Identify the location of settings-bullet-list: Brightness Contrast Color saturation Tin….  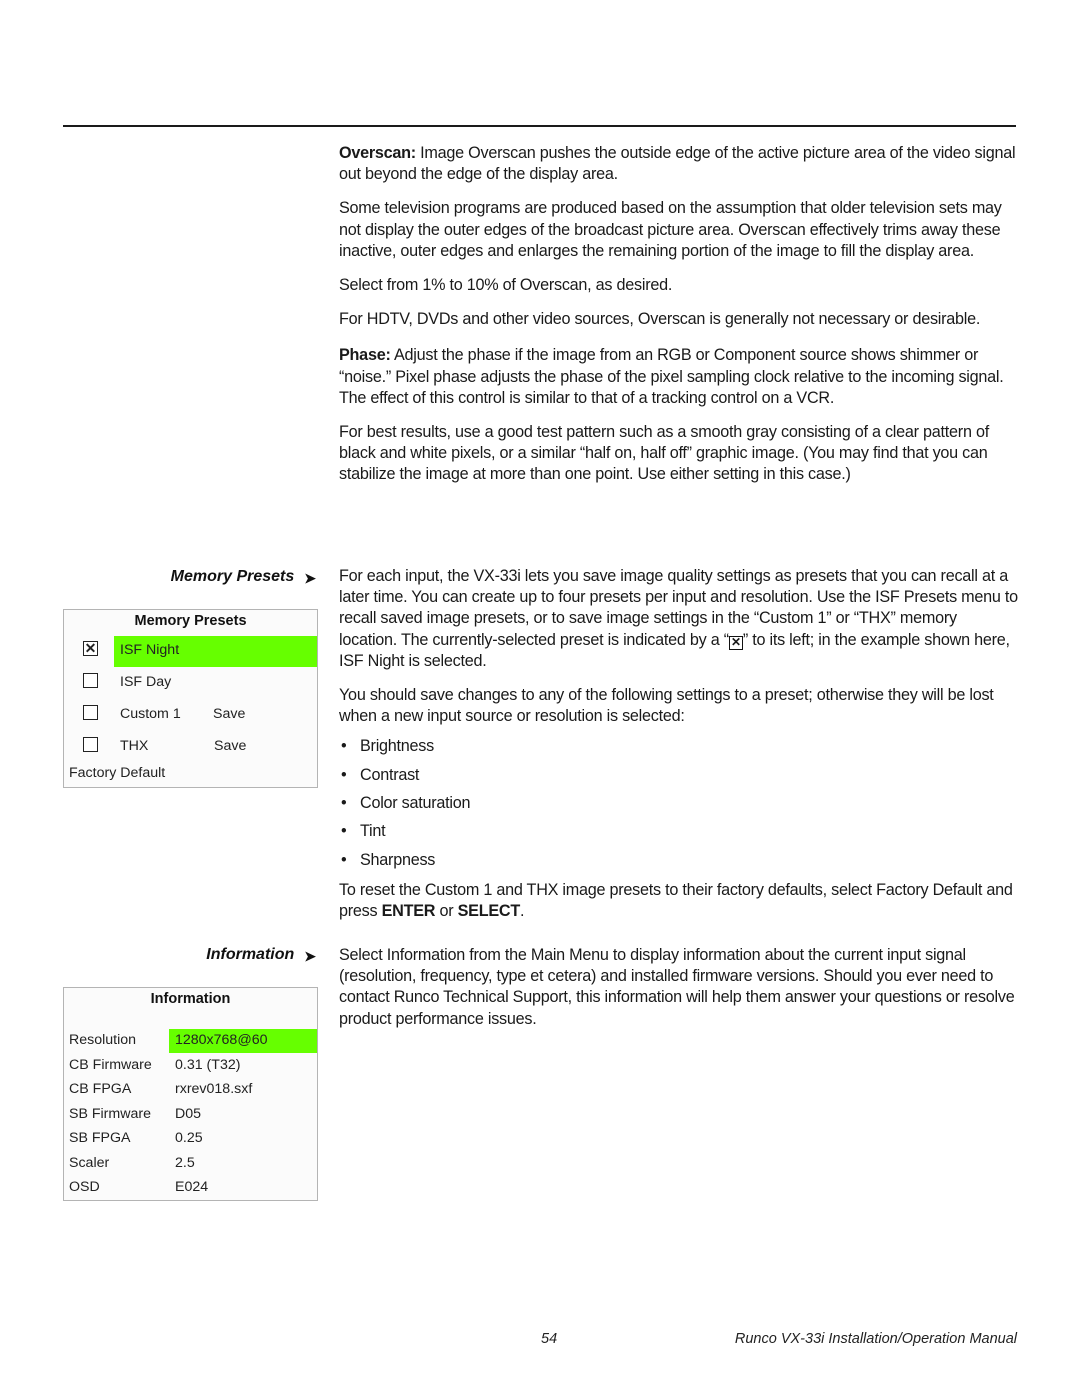
(679, 803).